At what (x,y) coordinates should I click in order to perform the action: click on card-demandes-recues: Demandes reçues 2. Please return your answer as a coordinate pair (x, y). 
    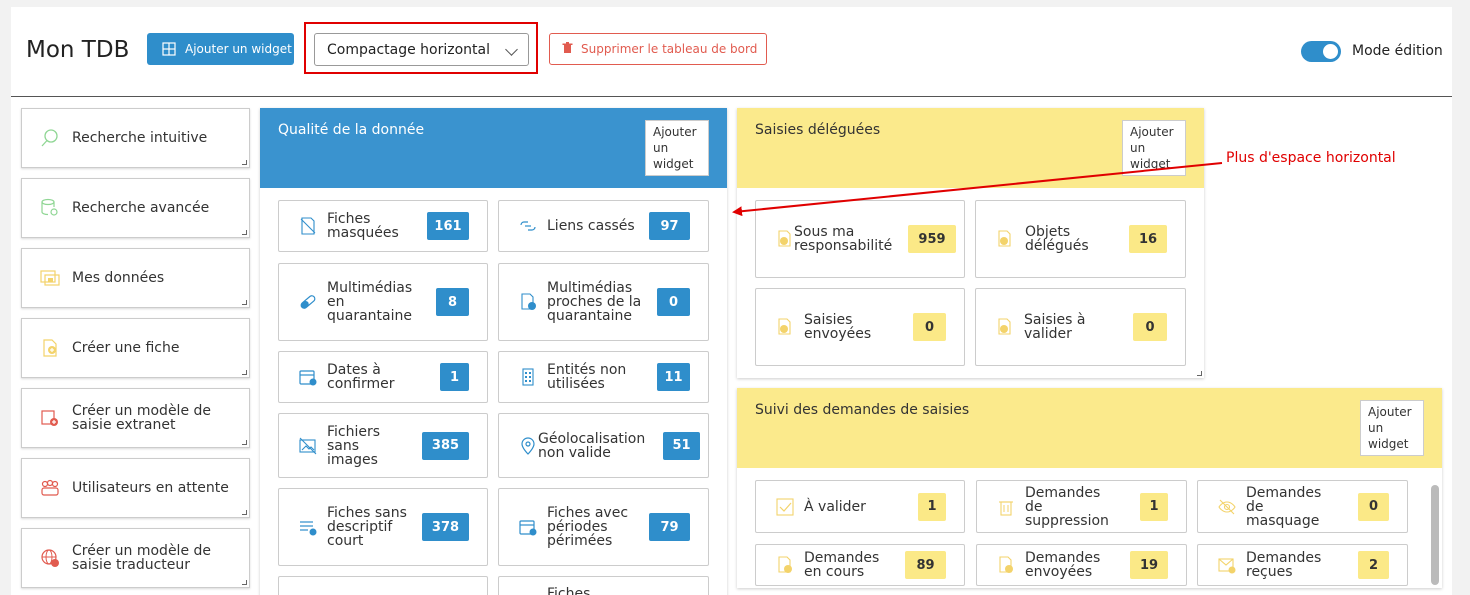
    Looking at the image, I should click on (1302, 565).